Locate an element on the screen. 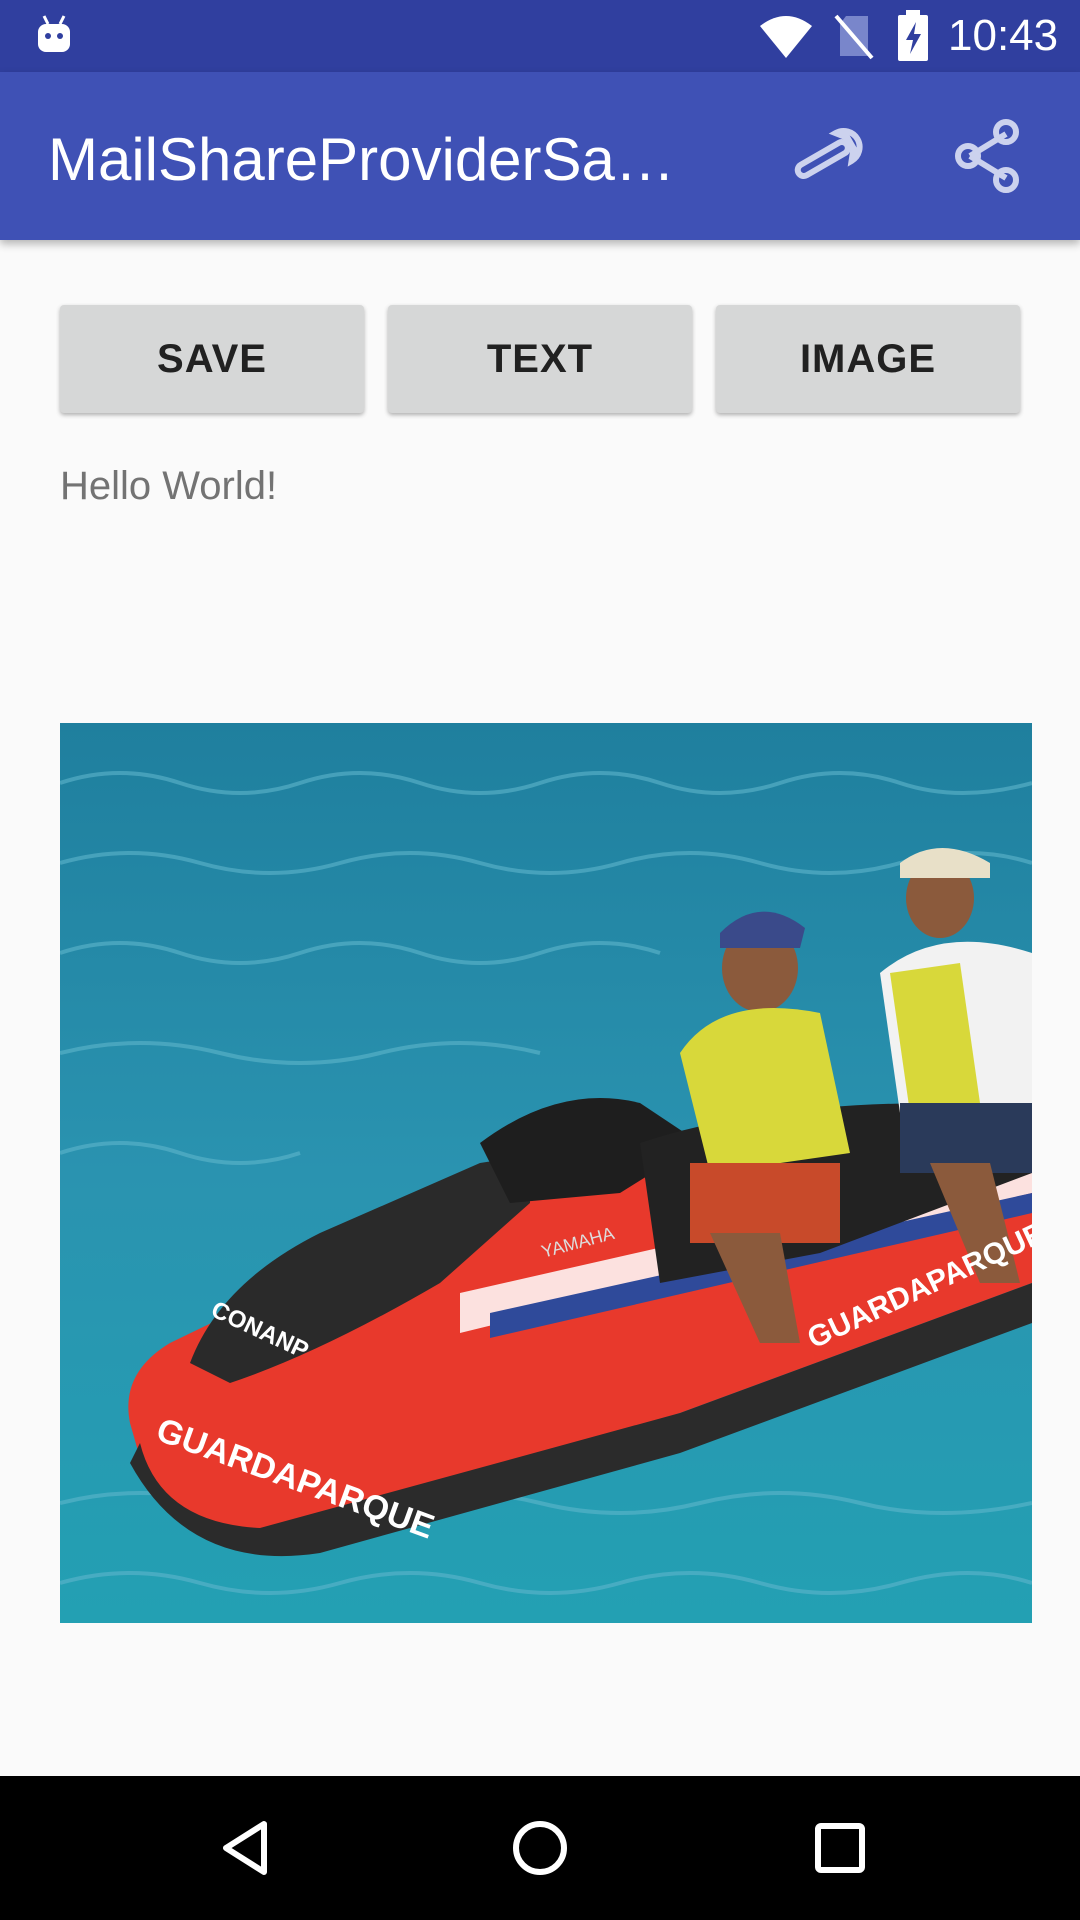 The height and width of the screenshot is (1920, 1080). android-icon is located at coordinates (54, 33).